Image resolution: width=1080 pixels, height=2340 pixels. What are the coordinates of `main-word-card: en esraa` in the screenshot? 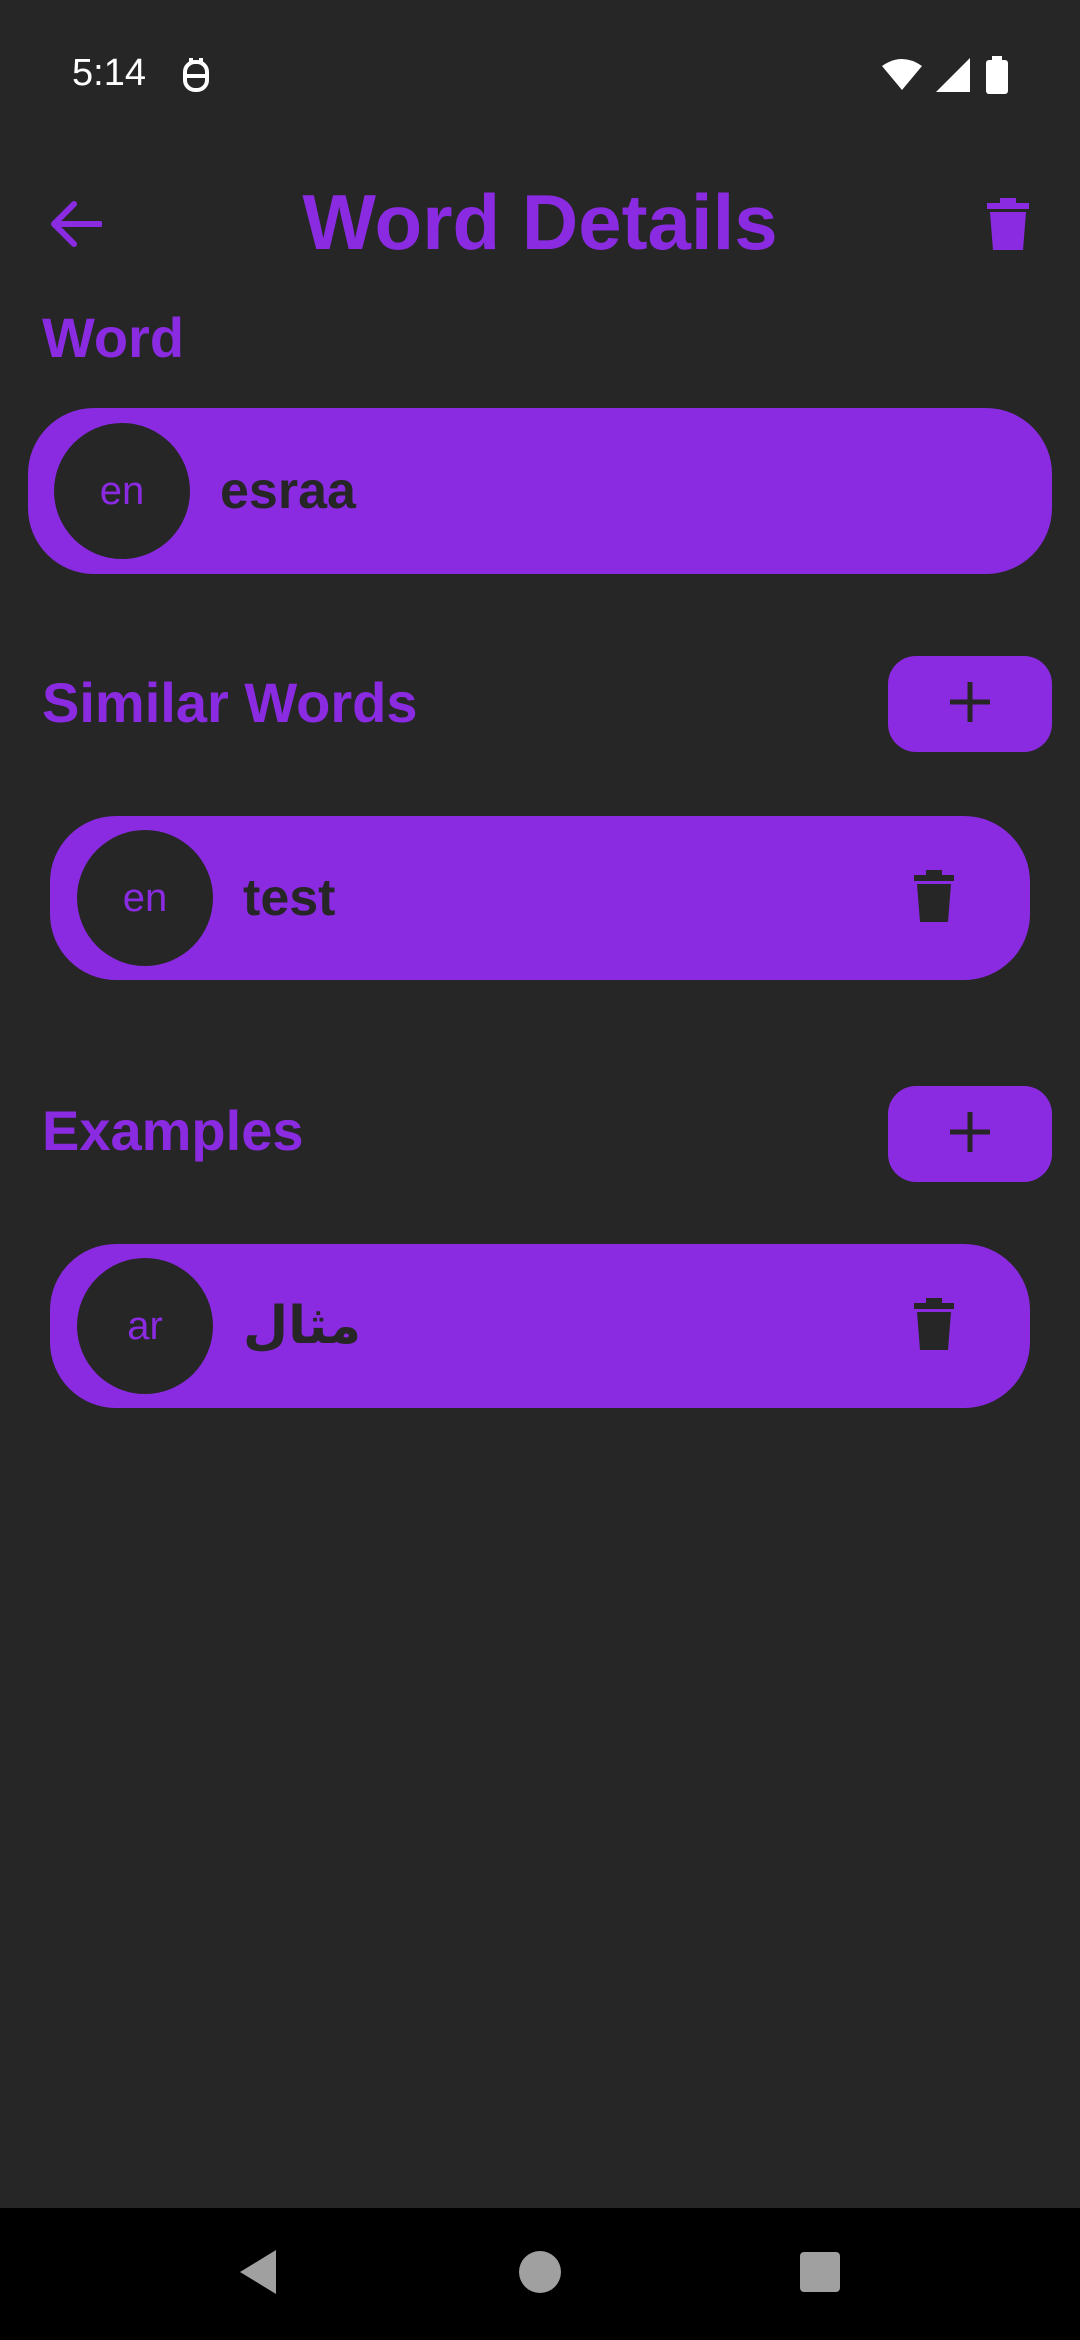 It's located at (540, 491).